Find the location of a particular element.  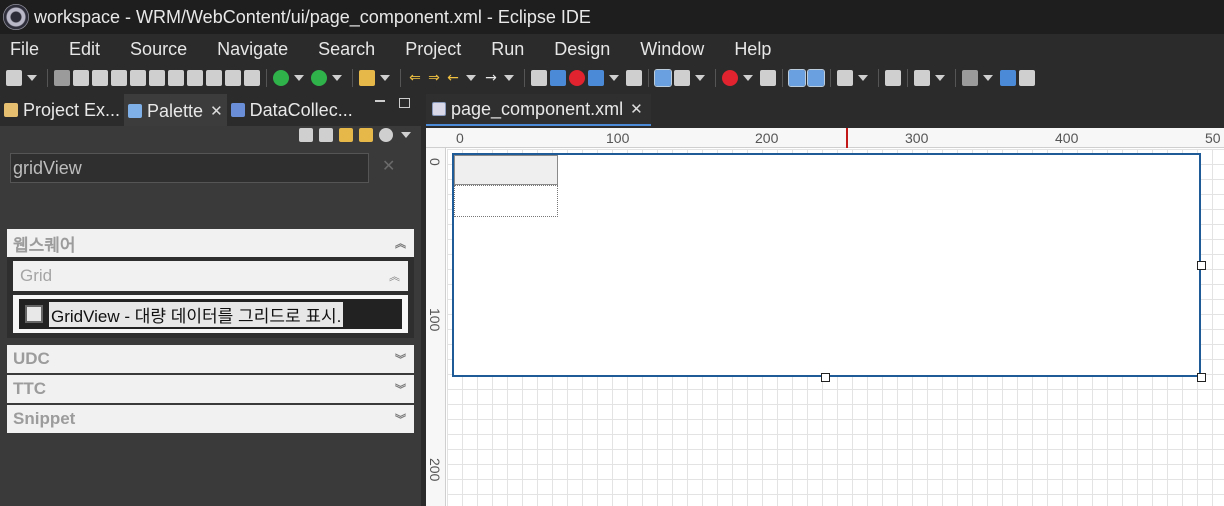

tool-1-icon is located at coordinates (81, 78).